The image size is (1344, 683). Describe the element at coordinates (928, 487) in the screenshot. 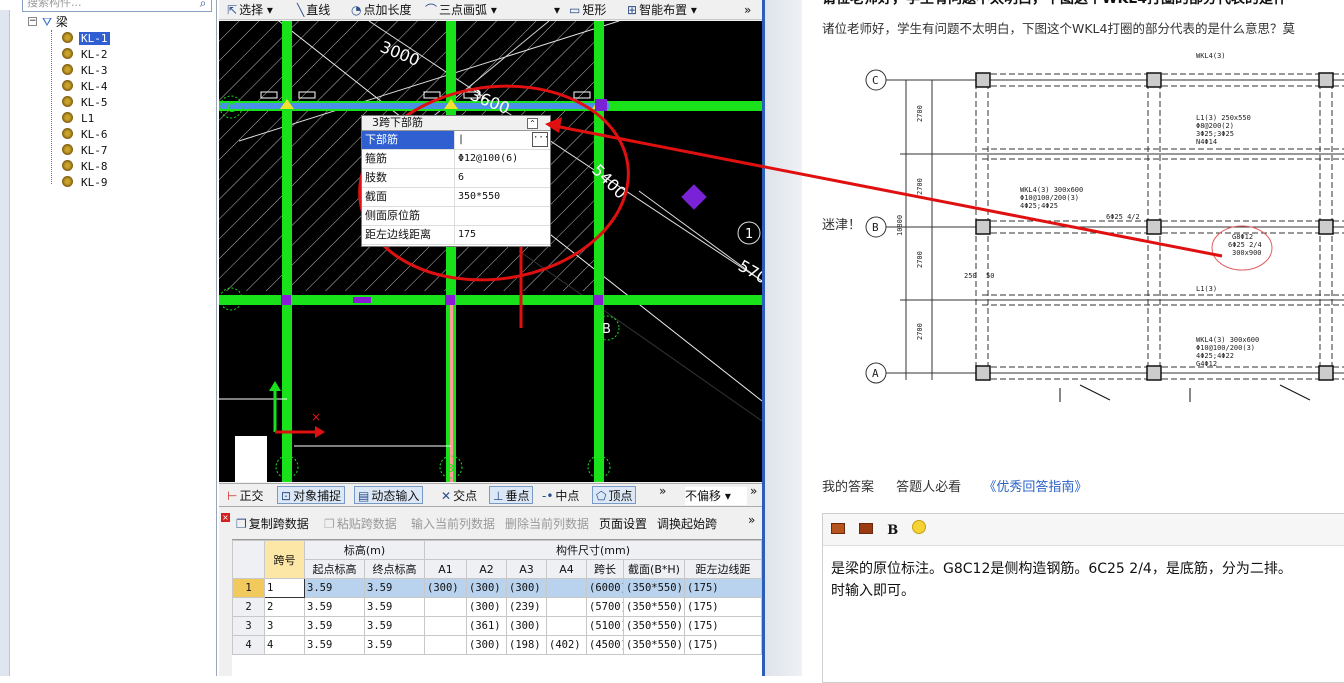

I see `tab-must-read: 答题人必看` at that location.